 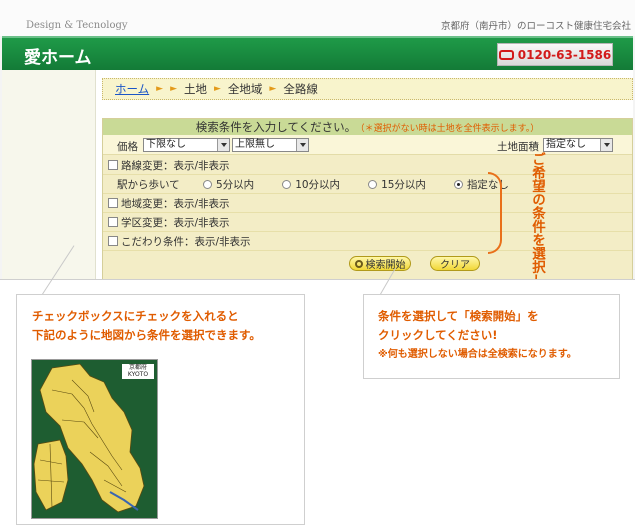 I want to click on preference-toggle-row: こだわり条件：表示/非表示, so click(x=367, y=241).